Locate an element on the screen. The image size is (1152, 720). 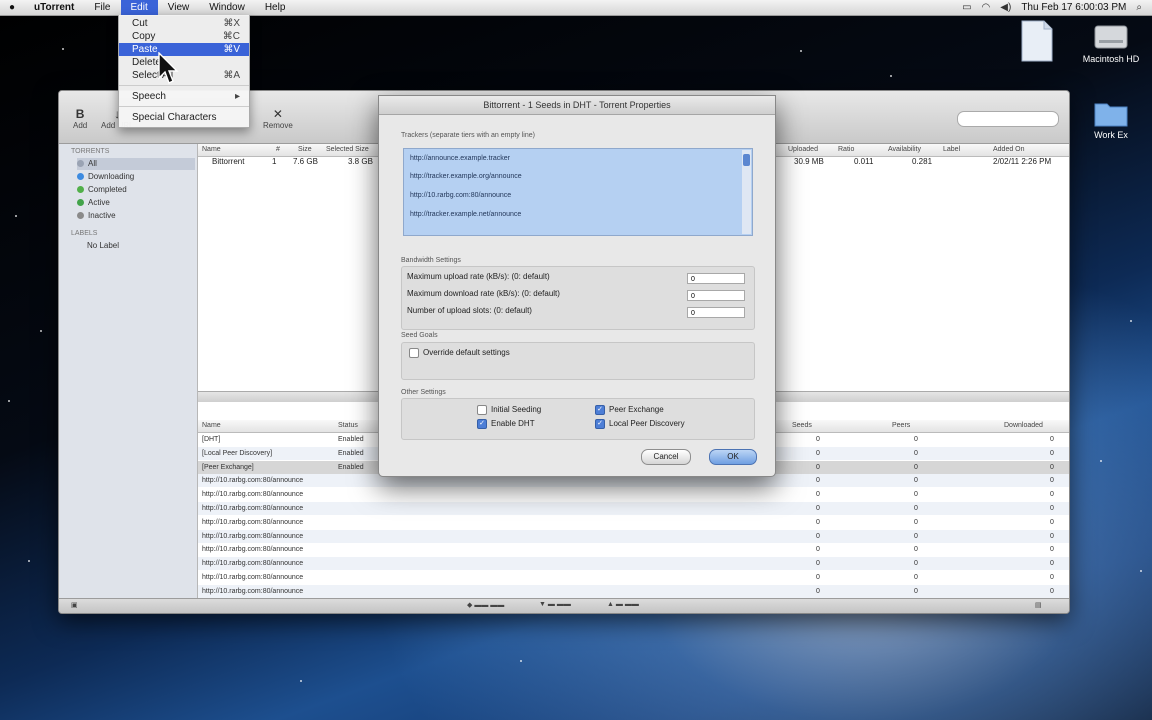
other-settings-label: Other Settings is located at coordinates (423, 392).